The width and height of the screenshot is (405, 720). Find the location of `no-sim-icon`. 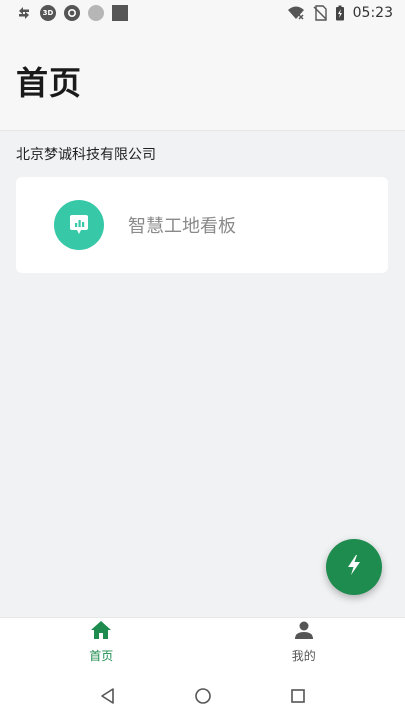

no-sim-icon is located at coordinates (320, 13).